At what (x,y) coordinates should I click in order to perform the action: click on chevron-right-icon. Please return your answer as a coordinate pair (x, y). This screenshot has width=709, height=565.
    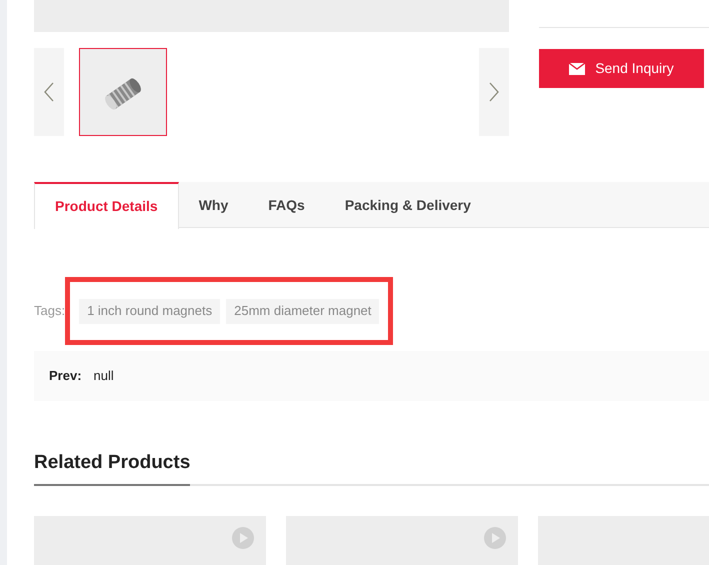
    Looking at the image, I should click on (494, 92).